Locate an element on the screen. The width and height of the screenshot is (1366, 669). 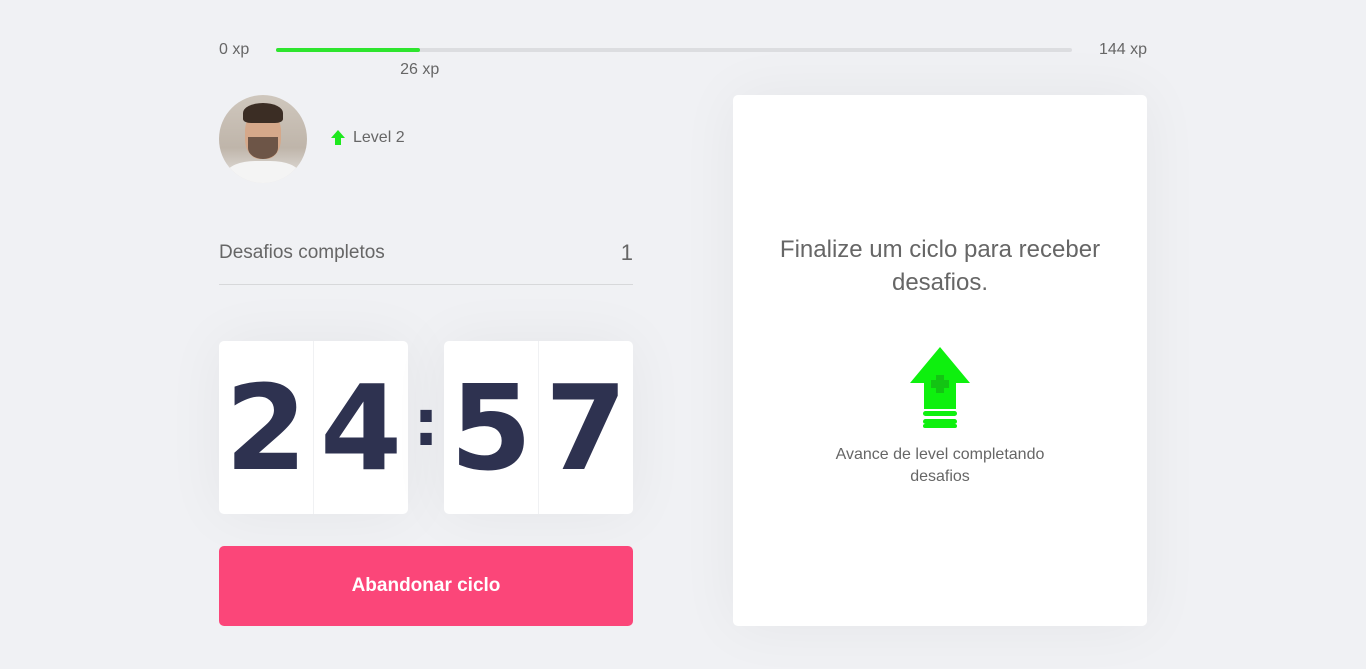
second-digit-left: 5 is located at coordinates (491, 427).